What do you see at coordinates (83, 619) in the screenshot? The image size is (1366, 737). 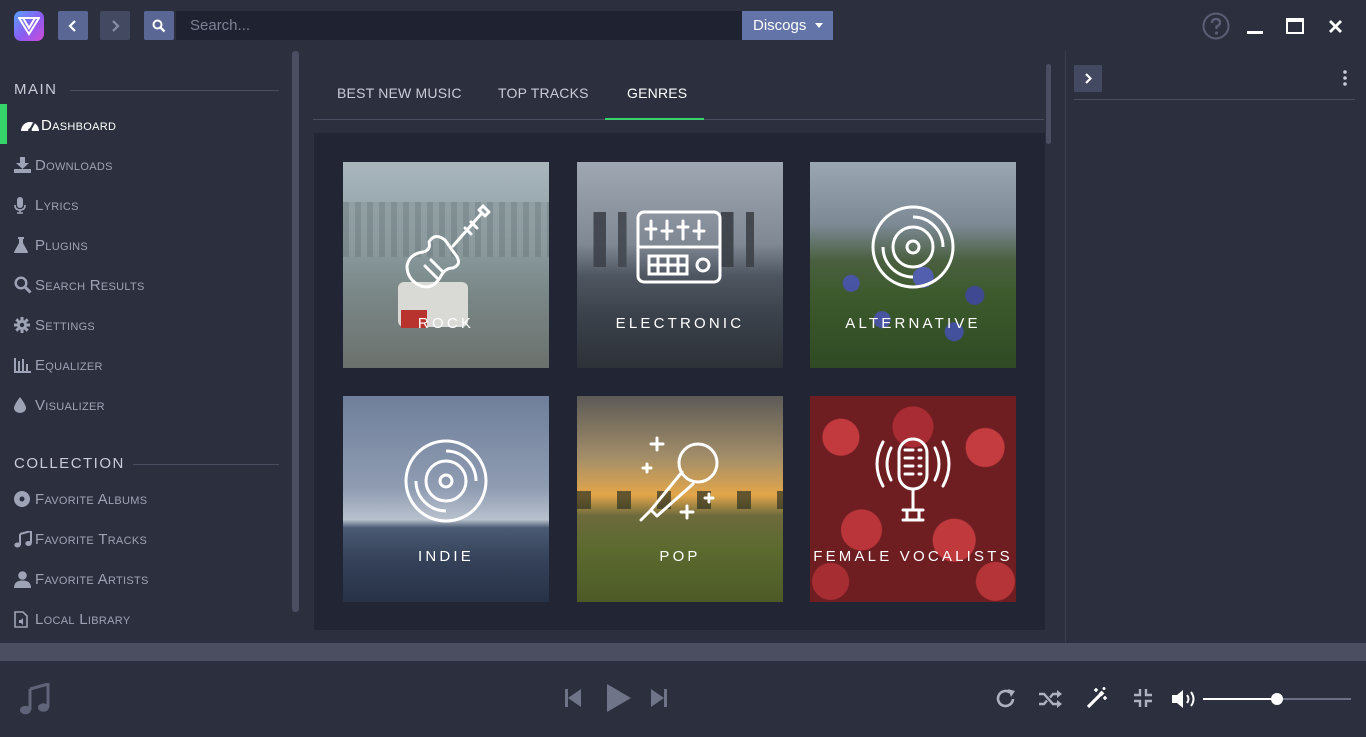 I see `sidebar-item-label: Local Library` at bounding box center [83, 619].